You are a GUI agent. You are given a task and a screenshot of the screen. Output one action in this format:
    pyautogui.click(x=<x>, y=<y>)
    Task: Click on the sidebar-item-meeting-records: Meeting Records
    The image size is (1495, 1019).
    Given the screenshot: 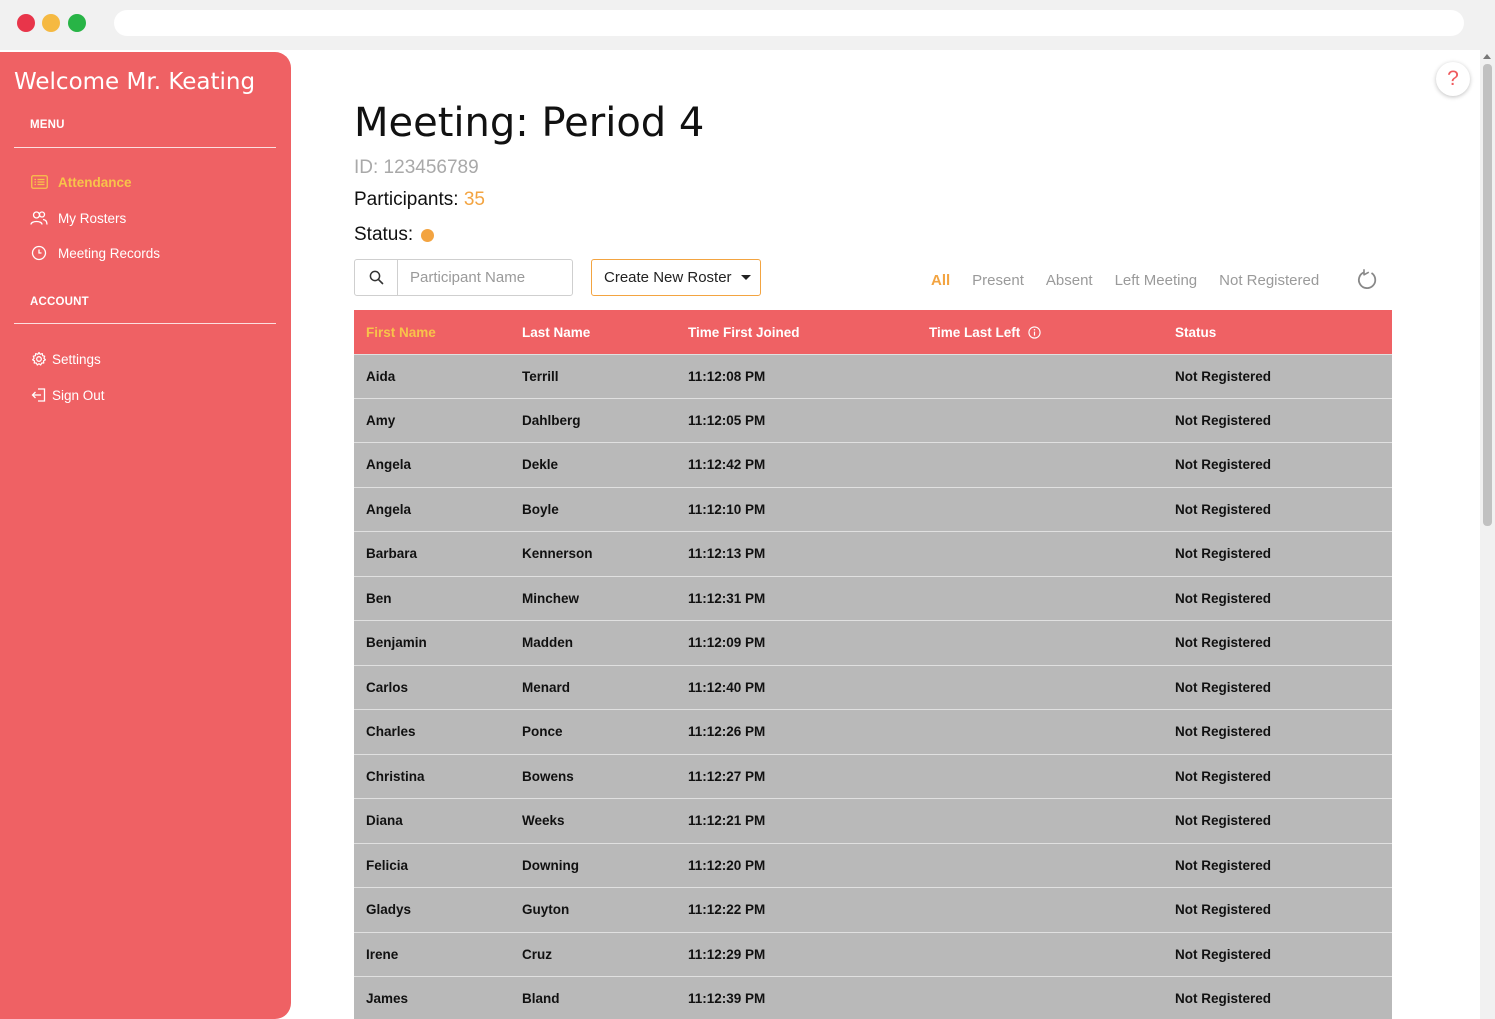 What is the action you would take?
    pyautogui.click(x=95, y=253)
    